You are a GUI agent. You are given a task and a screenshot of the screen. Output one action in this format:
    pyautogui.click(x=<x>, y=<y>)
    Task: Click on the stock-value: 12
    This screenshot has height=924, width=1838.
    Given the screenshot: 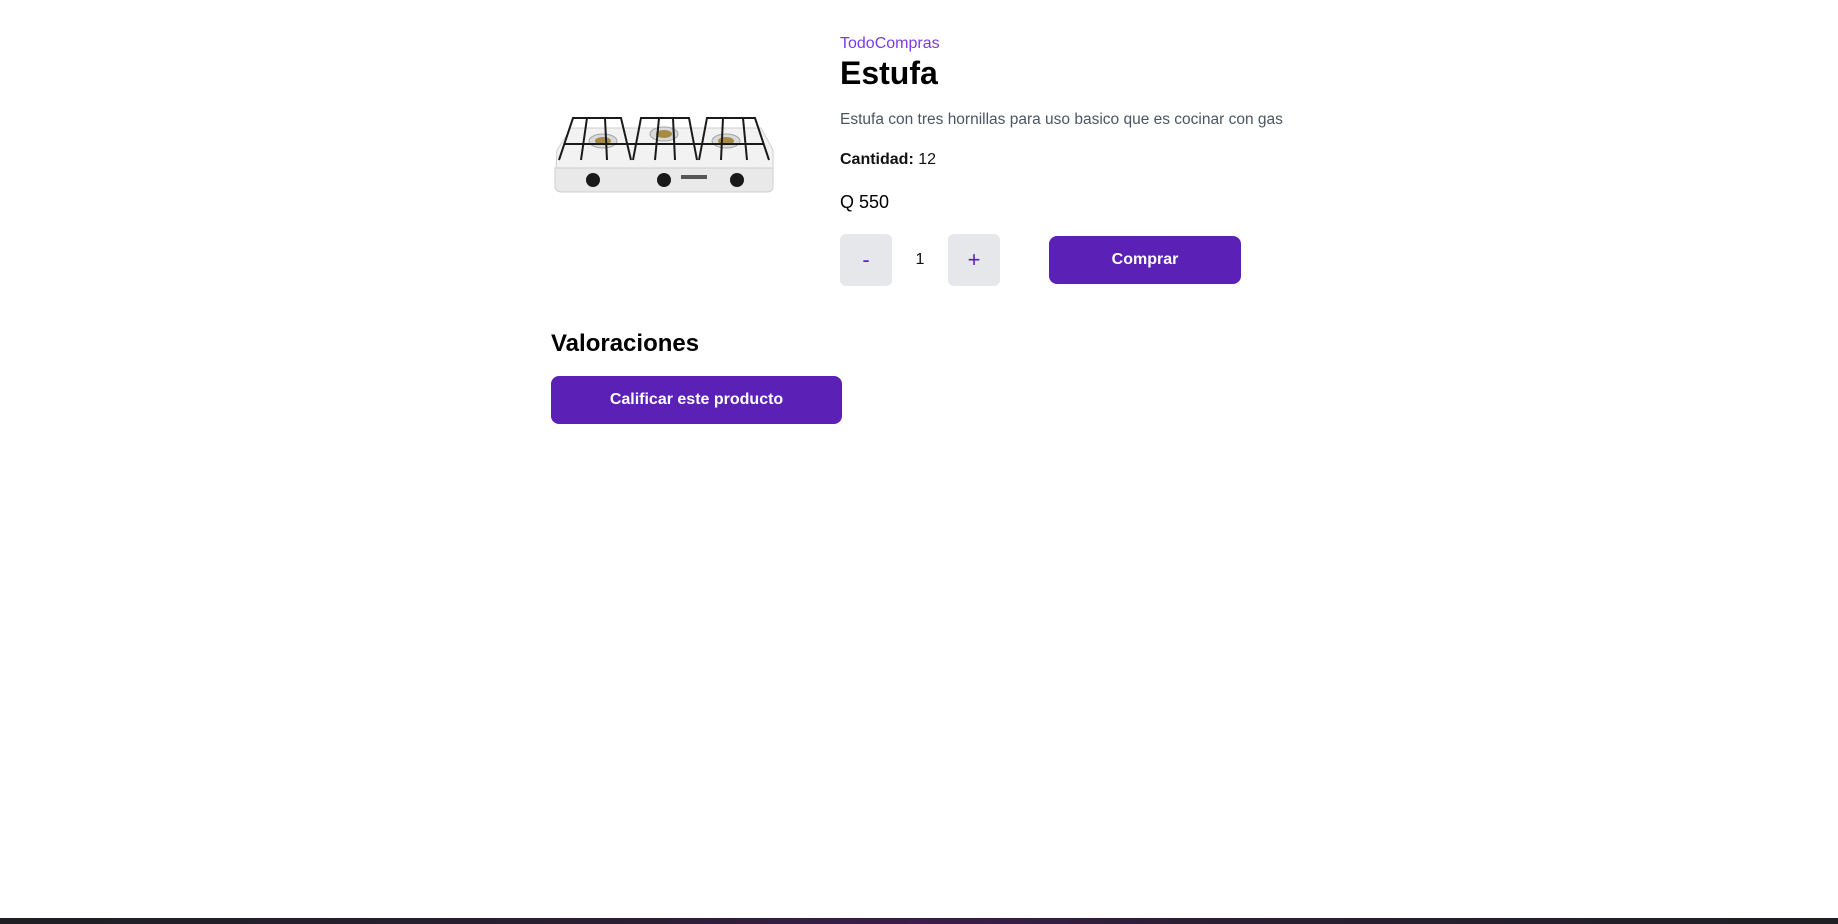 What is the action you would take?
    pyautogui.click(x=927, y=159)
    